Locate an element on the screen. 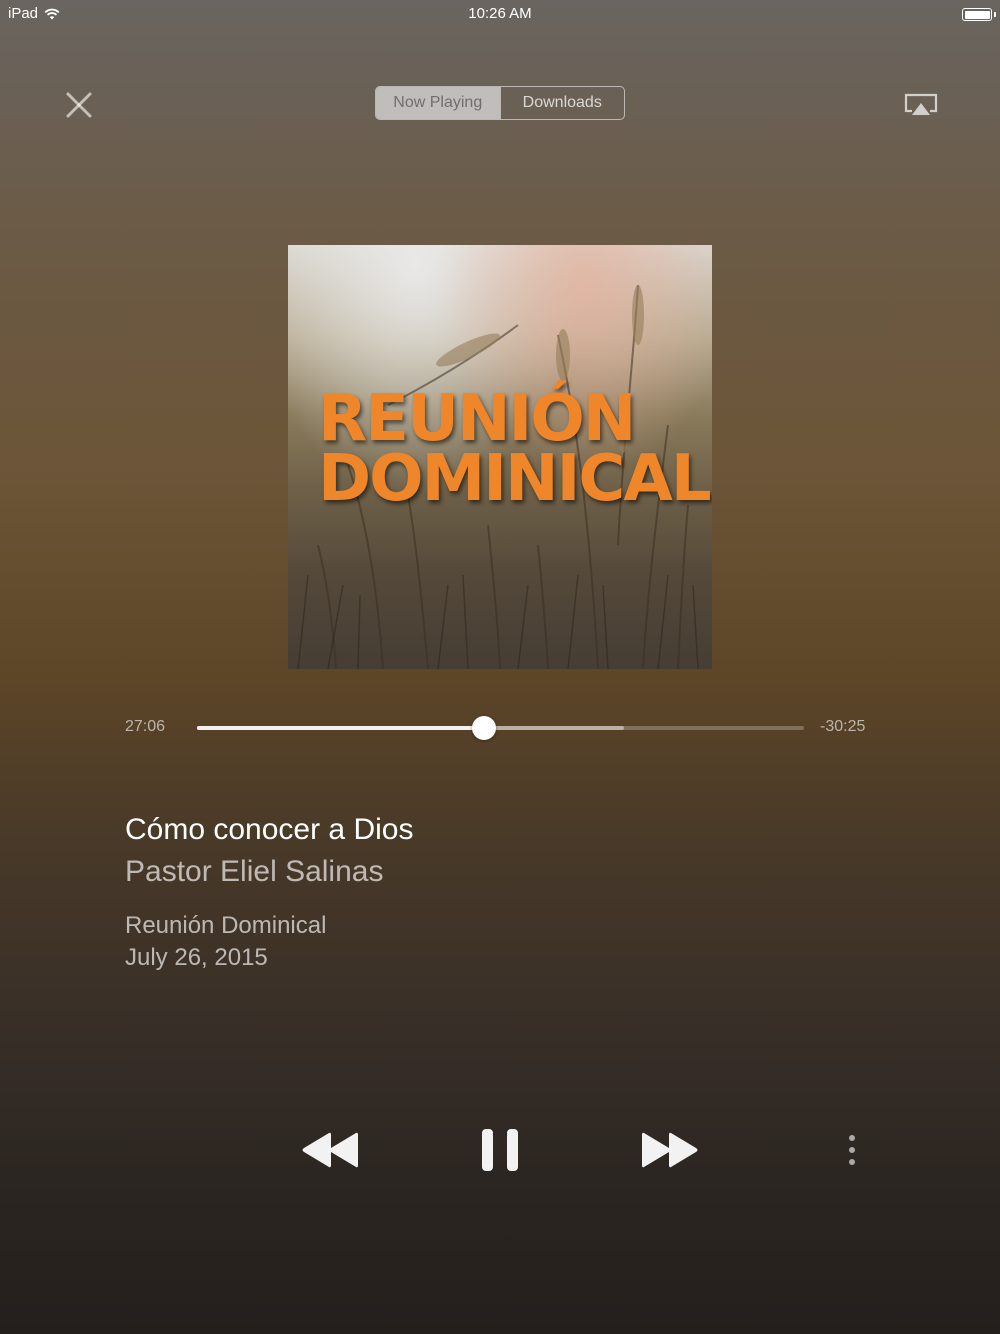 This screenshot has width=1000, height=1334. segmented-control: Now Playing Downloads is located at coordinates (500, 103).